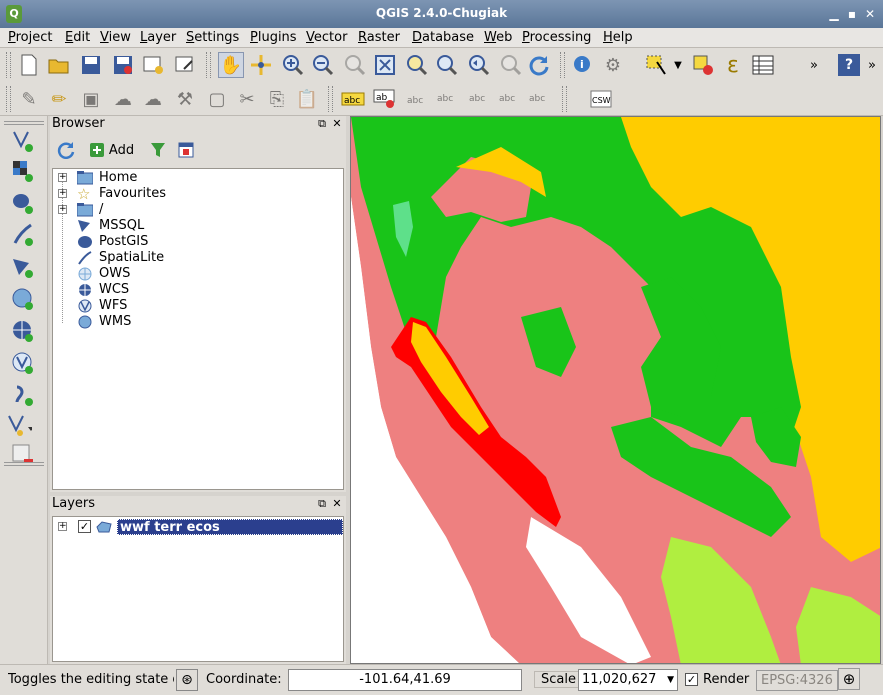 Image resolution: width=883 pixels, height=695 pixels. Describe the element at coordinates (209, 527) in the screenshot. I see `layer-item: ✓ wwf terr ecos` at that location.